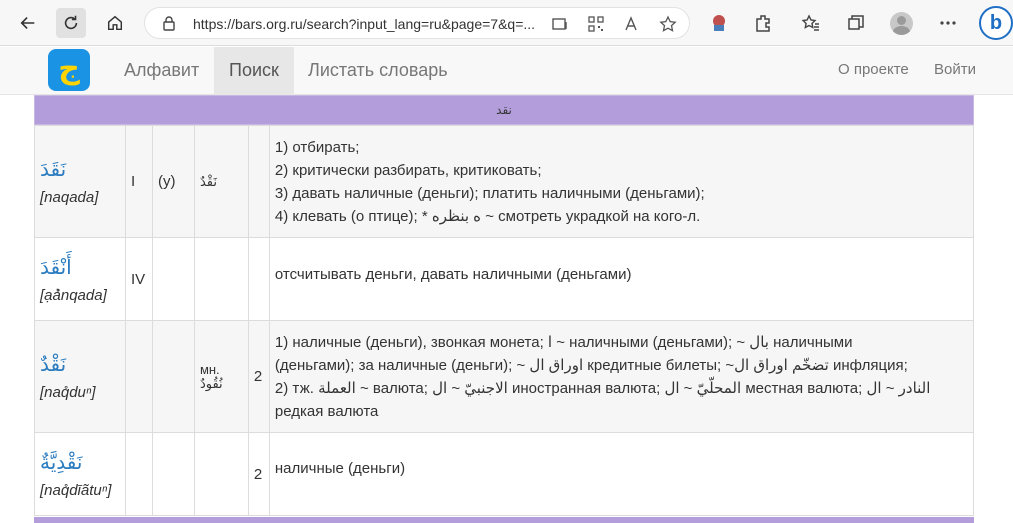 This screenshot has height=523, width=1013. I want to click on nav-about: О проекте, so click(873, 71).